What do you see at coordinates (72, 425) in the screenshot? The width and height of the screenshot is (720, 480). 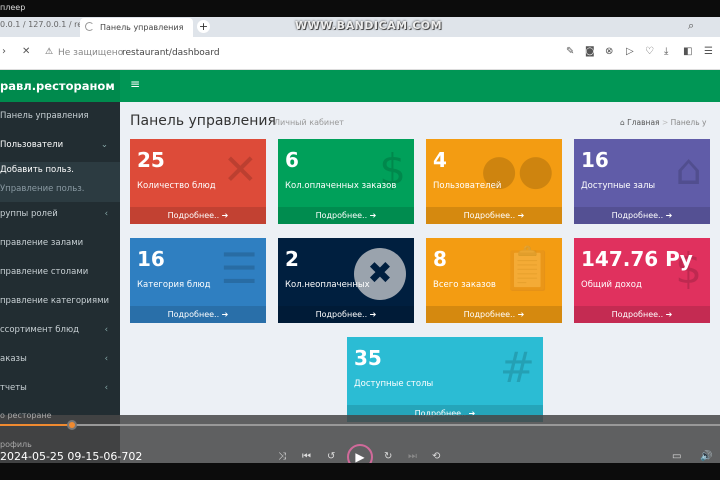 I see `seek-handle` at bounding box center [72, 425].